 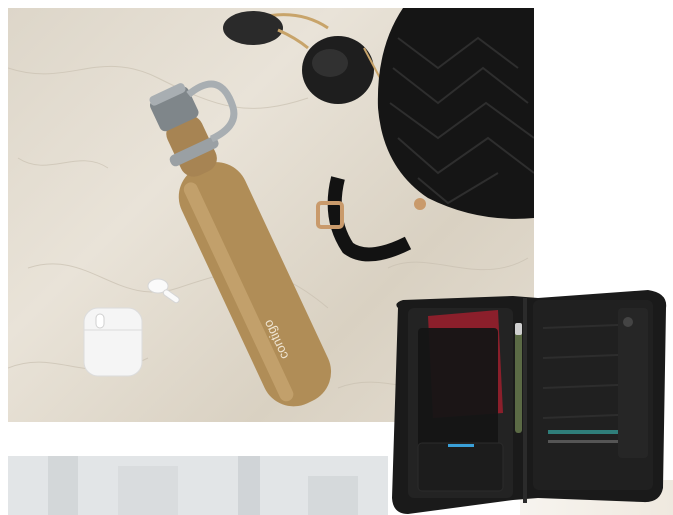 I want to click on card-pocket, so click(x=460, y=467).